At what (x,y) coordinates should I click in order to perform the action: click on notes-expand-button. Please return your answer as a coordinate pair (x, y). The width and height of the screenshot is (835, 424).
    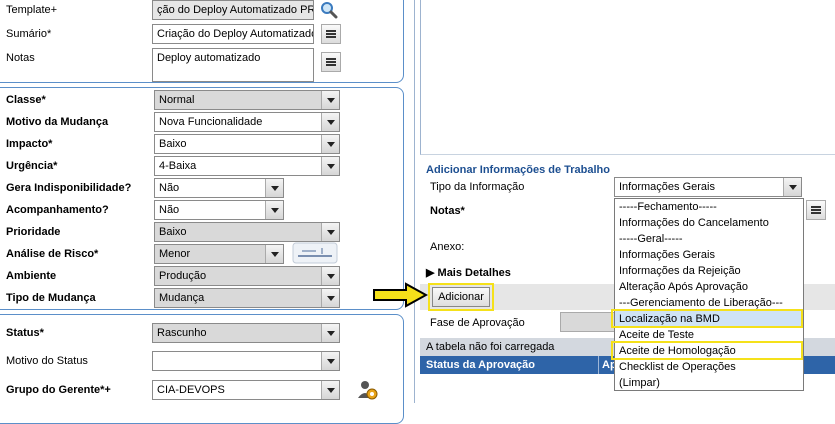
    Looking at the image, I should click on (331, 62).